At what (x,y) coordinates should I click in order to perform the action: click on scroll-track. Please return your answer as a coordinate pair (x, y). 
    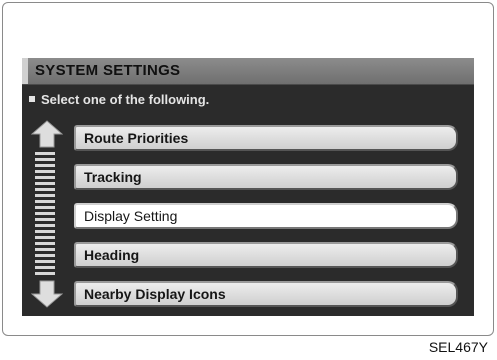
    Looking at the image, I should click on (45, 214).